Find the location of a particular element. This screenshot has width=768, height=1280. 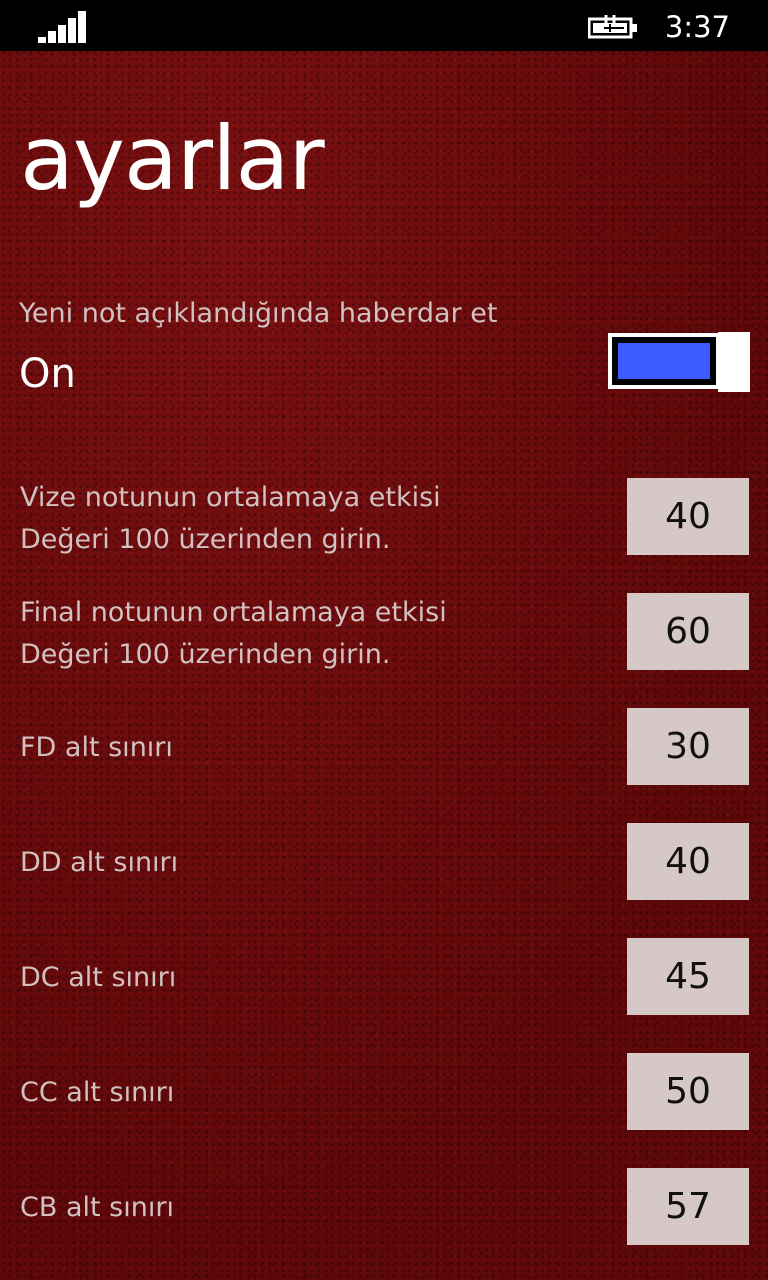

setting-row-cc: CC alt sınırı is located at coordinates (384, 1093).